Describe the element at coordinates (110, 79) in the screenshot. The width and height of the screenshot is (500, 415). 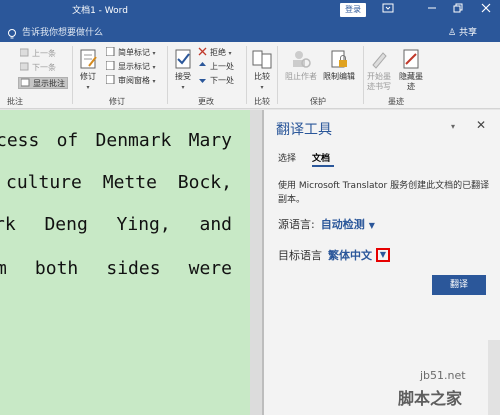
I see `review-pane-icon` at that location.